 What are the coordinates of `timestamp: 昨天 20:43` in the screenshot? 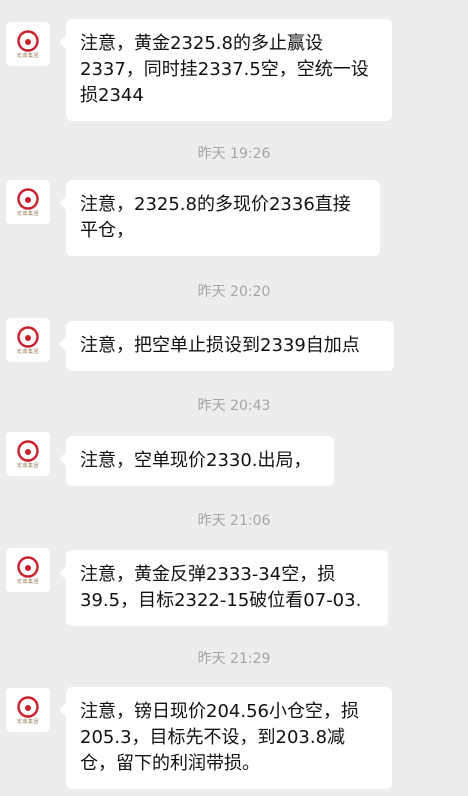 It's located at (234, 406).